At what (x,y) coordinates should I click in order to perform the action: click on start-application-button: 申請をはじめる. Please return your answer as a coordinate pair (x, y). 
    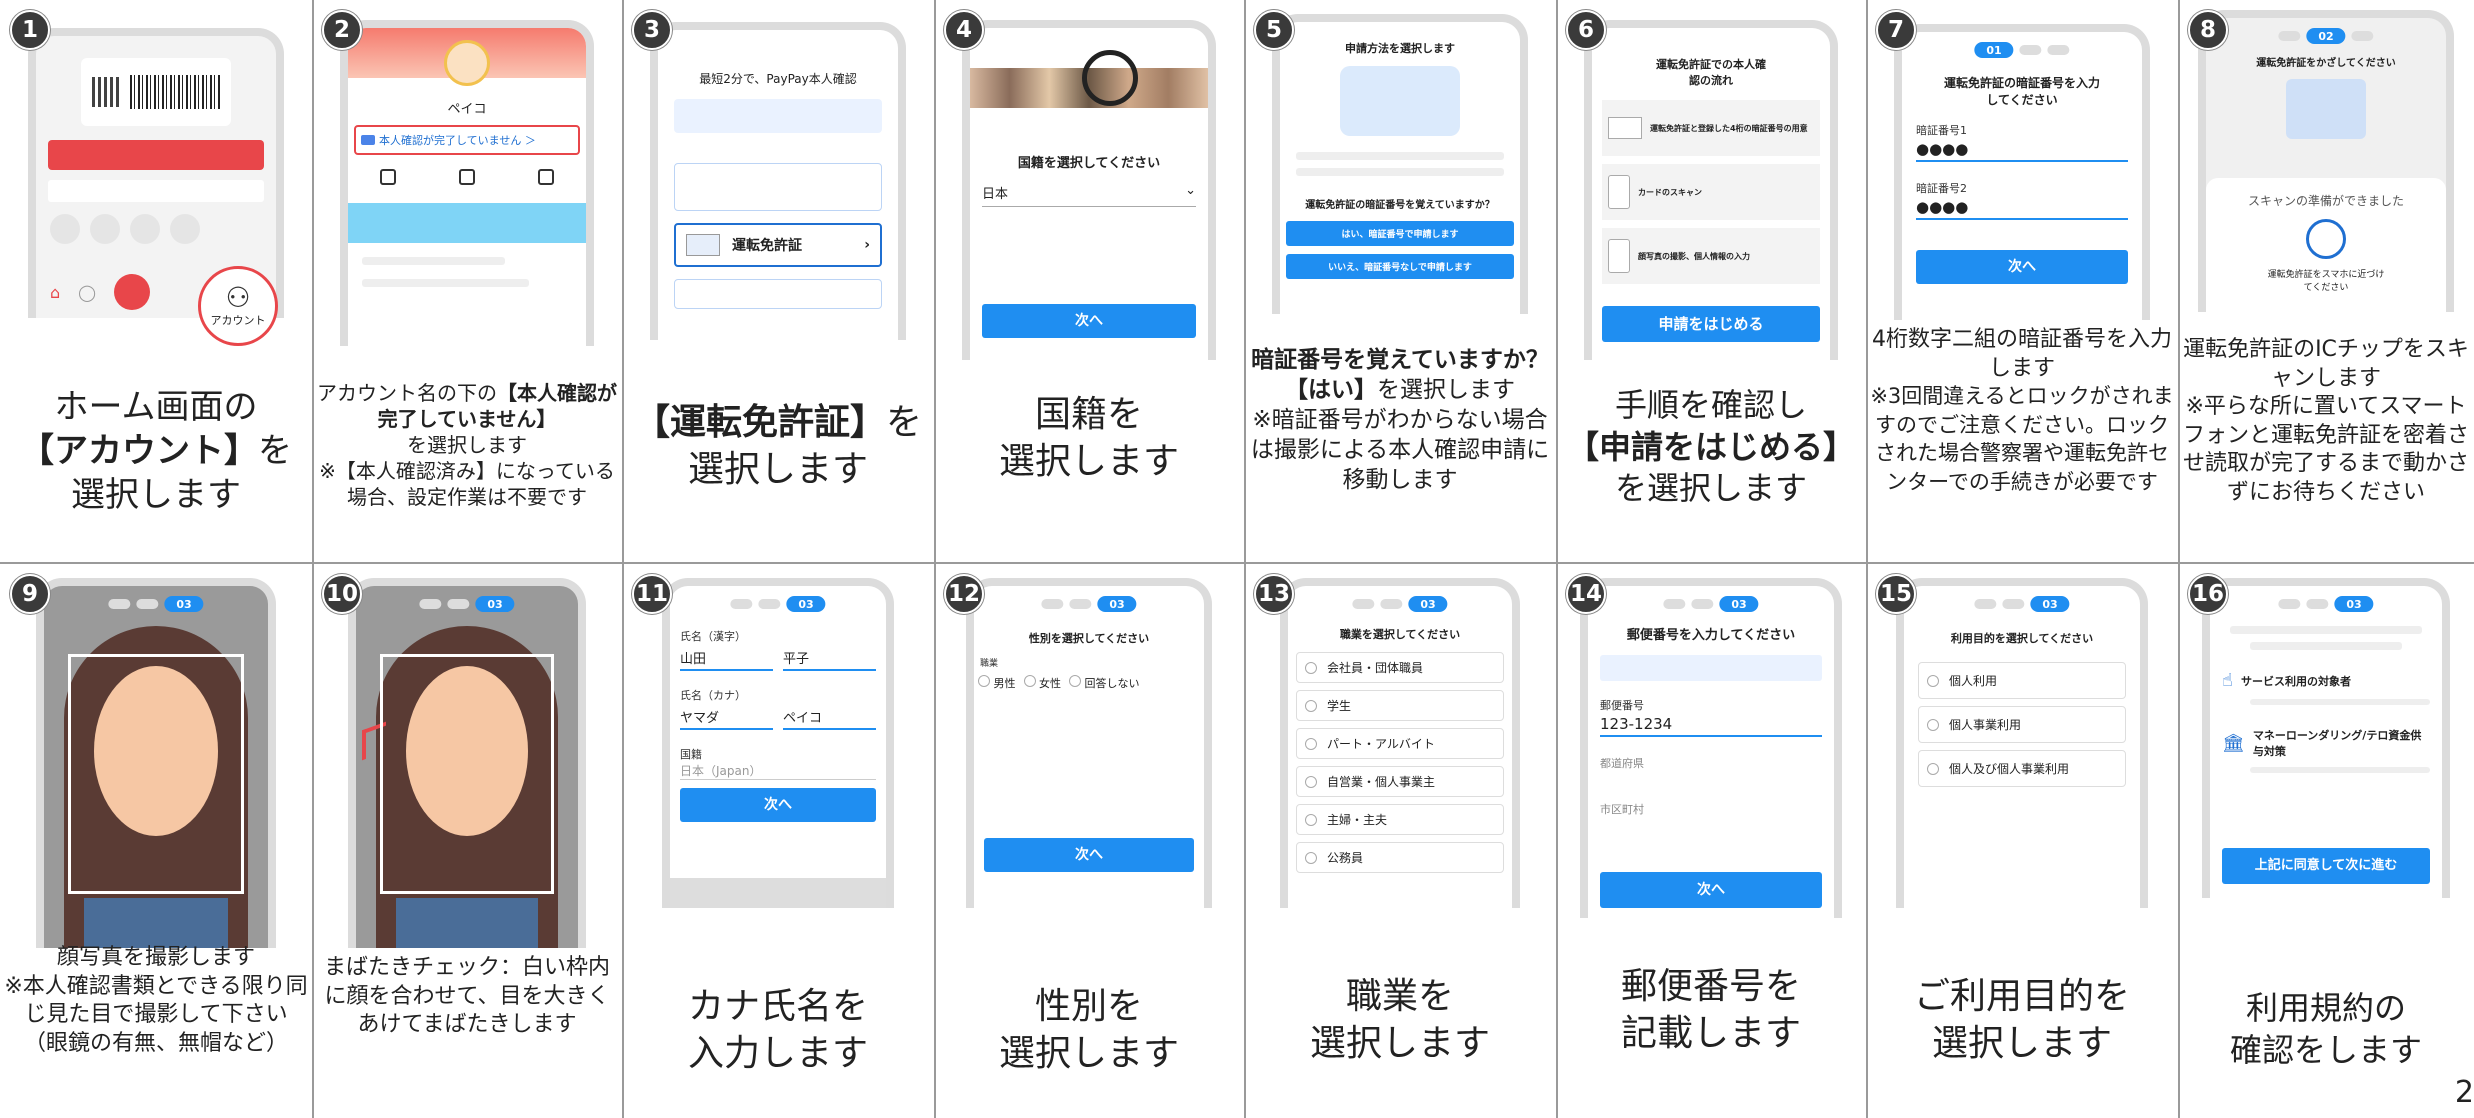
    Looking at the image, I should click on (1711, 324).